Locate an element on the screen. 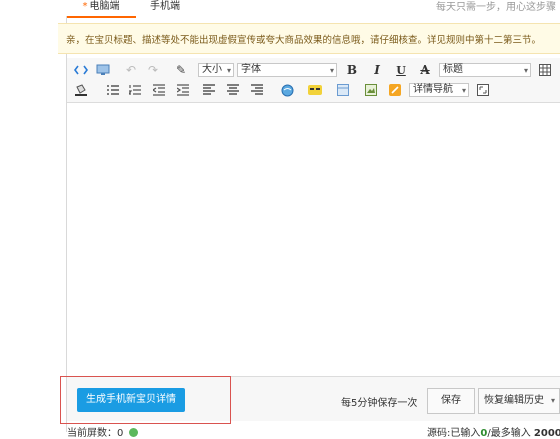 This screenshot has height=439, width=560. align-center-icon is located at coordinates (233, 90).